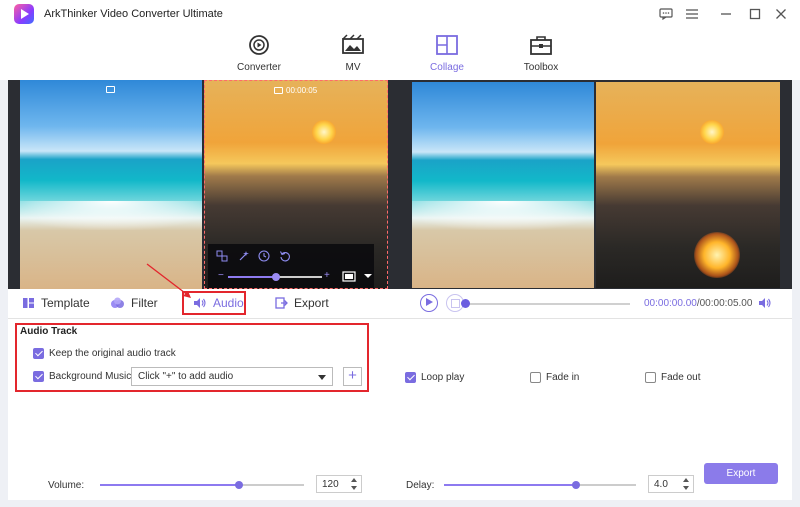  I want to click on clip-time-badge: 00:00:05, so click(295, 90).